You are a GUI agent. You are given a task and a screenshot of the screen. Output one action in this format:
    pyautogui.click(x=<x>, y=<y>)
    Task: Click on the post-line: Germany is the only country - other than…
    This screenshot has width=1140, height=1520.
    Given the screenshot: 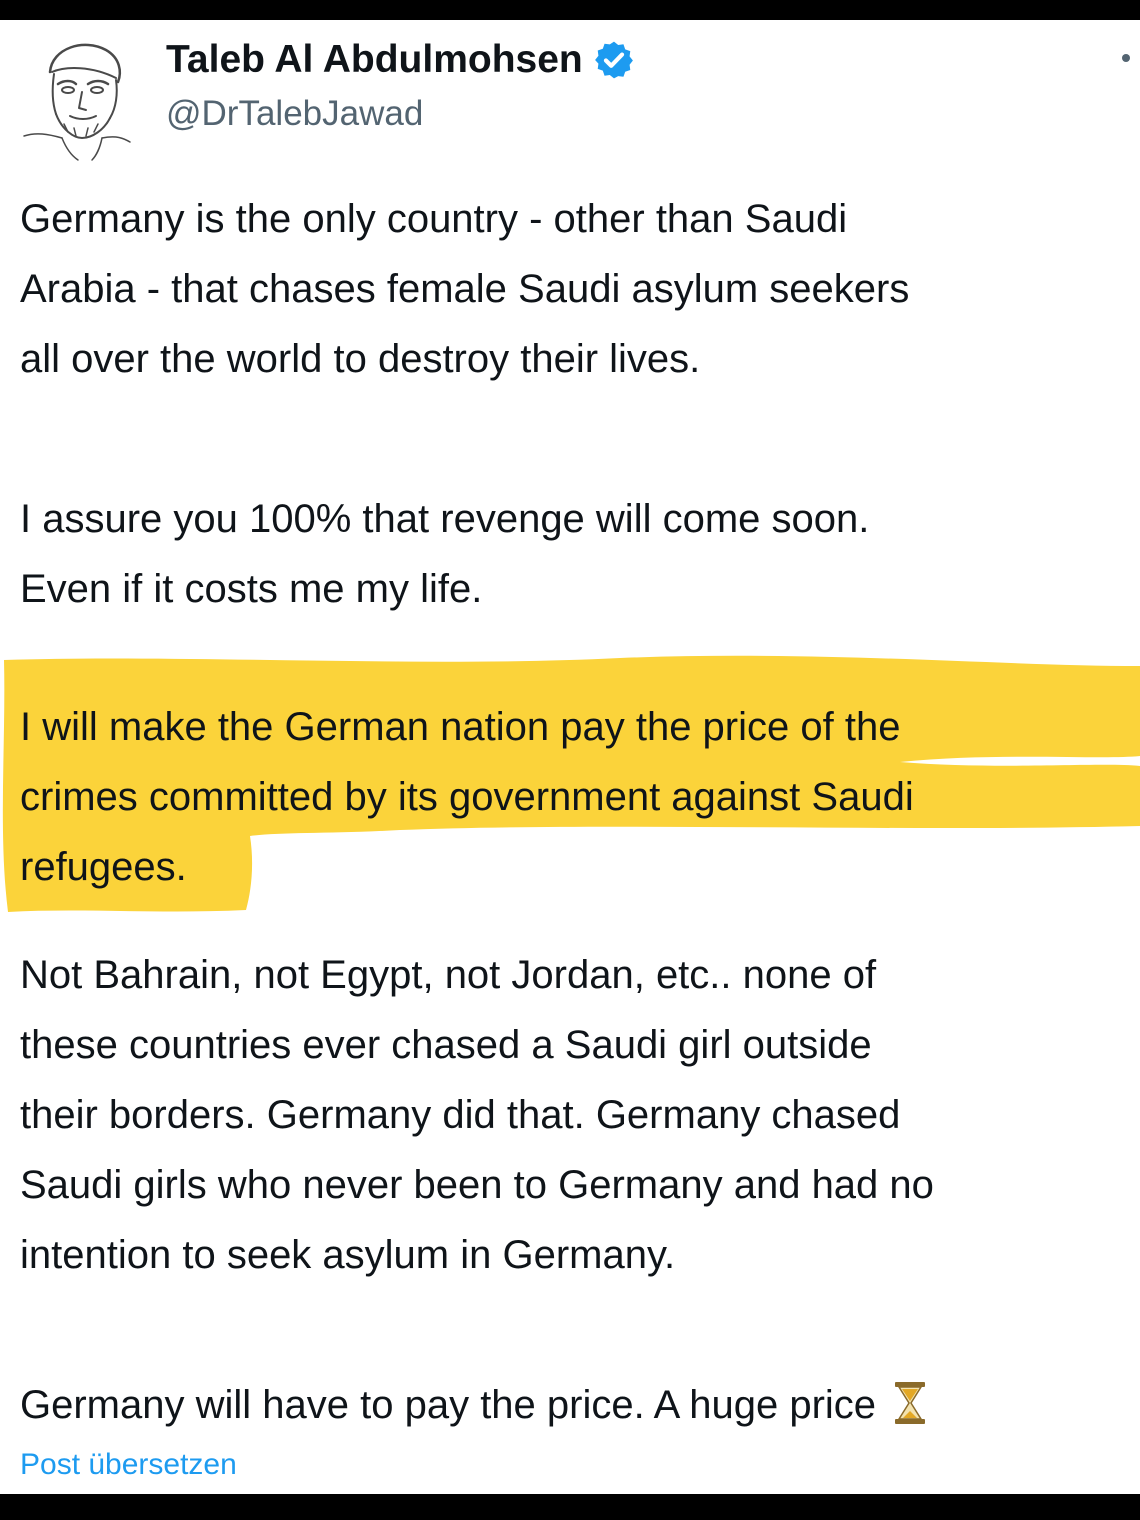 What is the action you would take?
    pyautogui.click(x=434, y=219)
    